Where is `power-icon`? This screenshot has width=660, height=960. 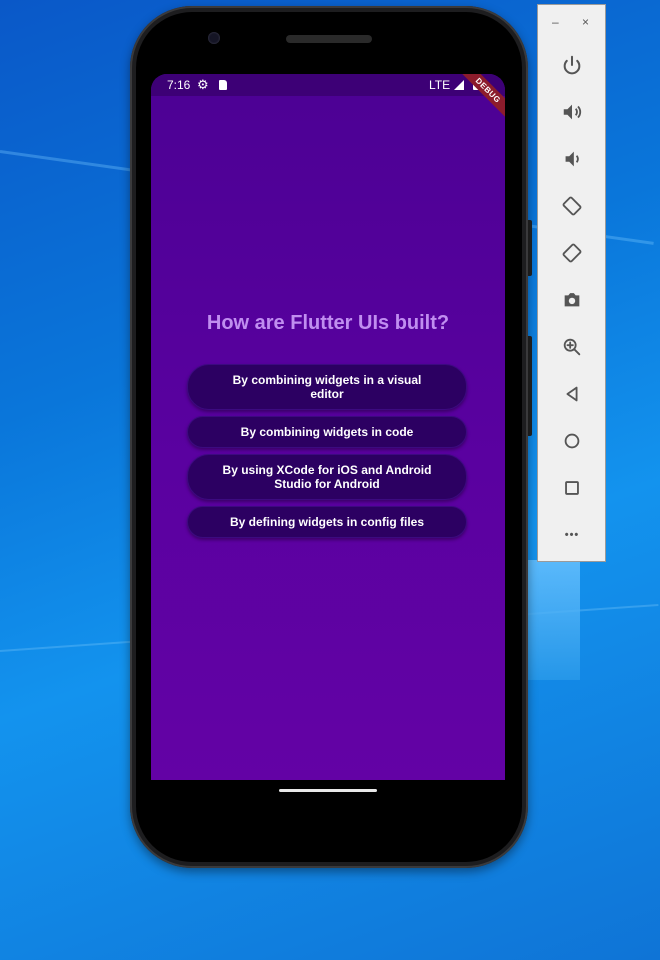
power-icon is located at coordinates (572, 65).